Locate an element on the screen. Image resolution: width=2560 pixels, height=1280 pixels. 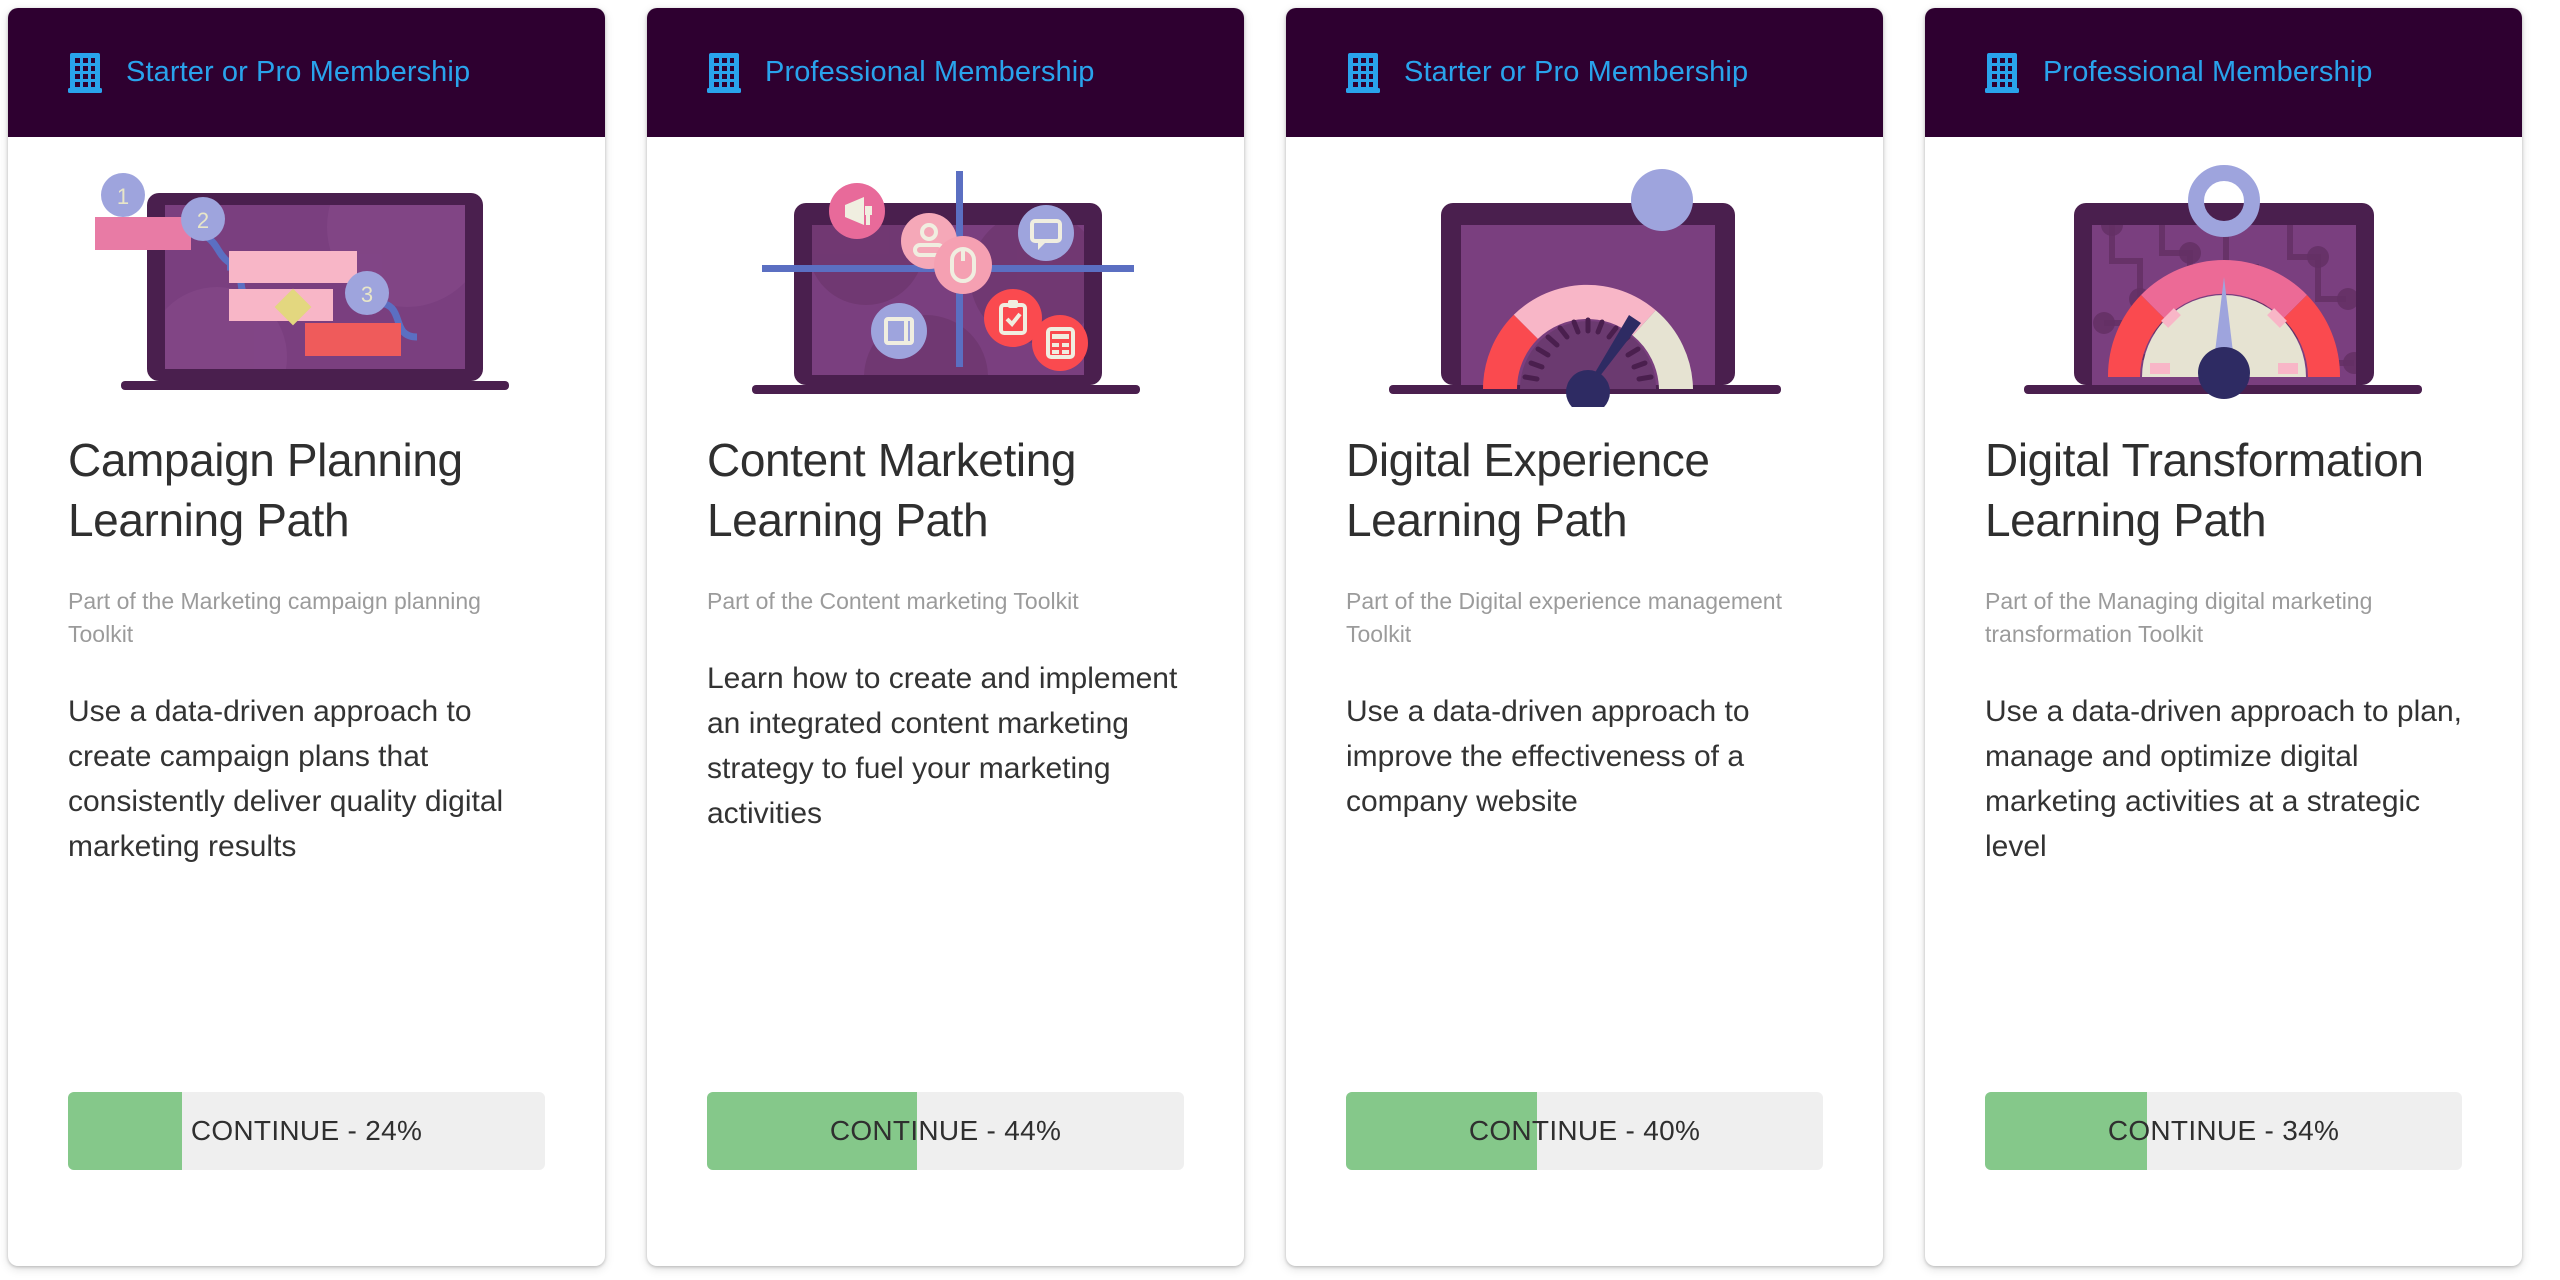
card-footer: CONTINUE - 40% is located at coordinates (1584, 1179).